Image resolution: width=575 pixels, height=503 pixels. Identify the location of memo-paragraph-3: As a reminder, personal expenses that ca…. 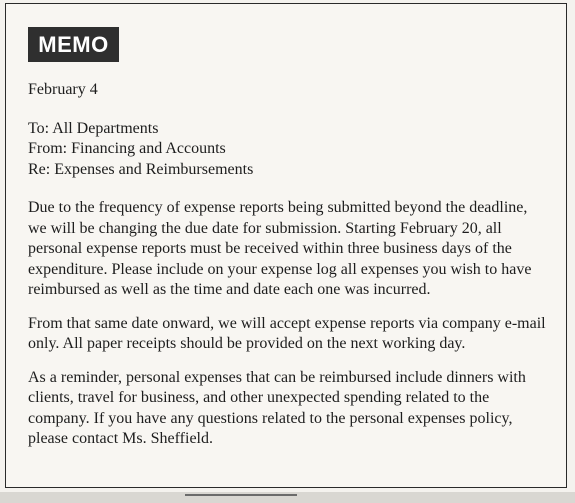
(277, 408).